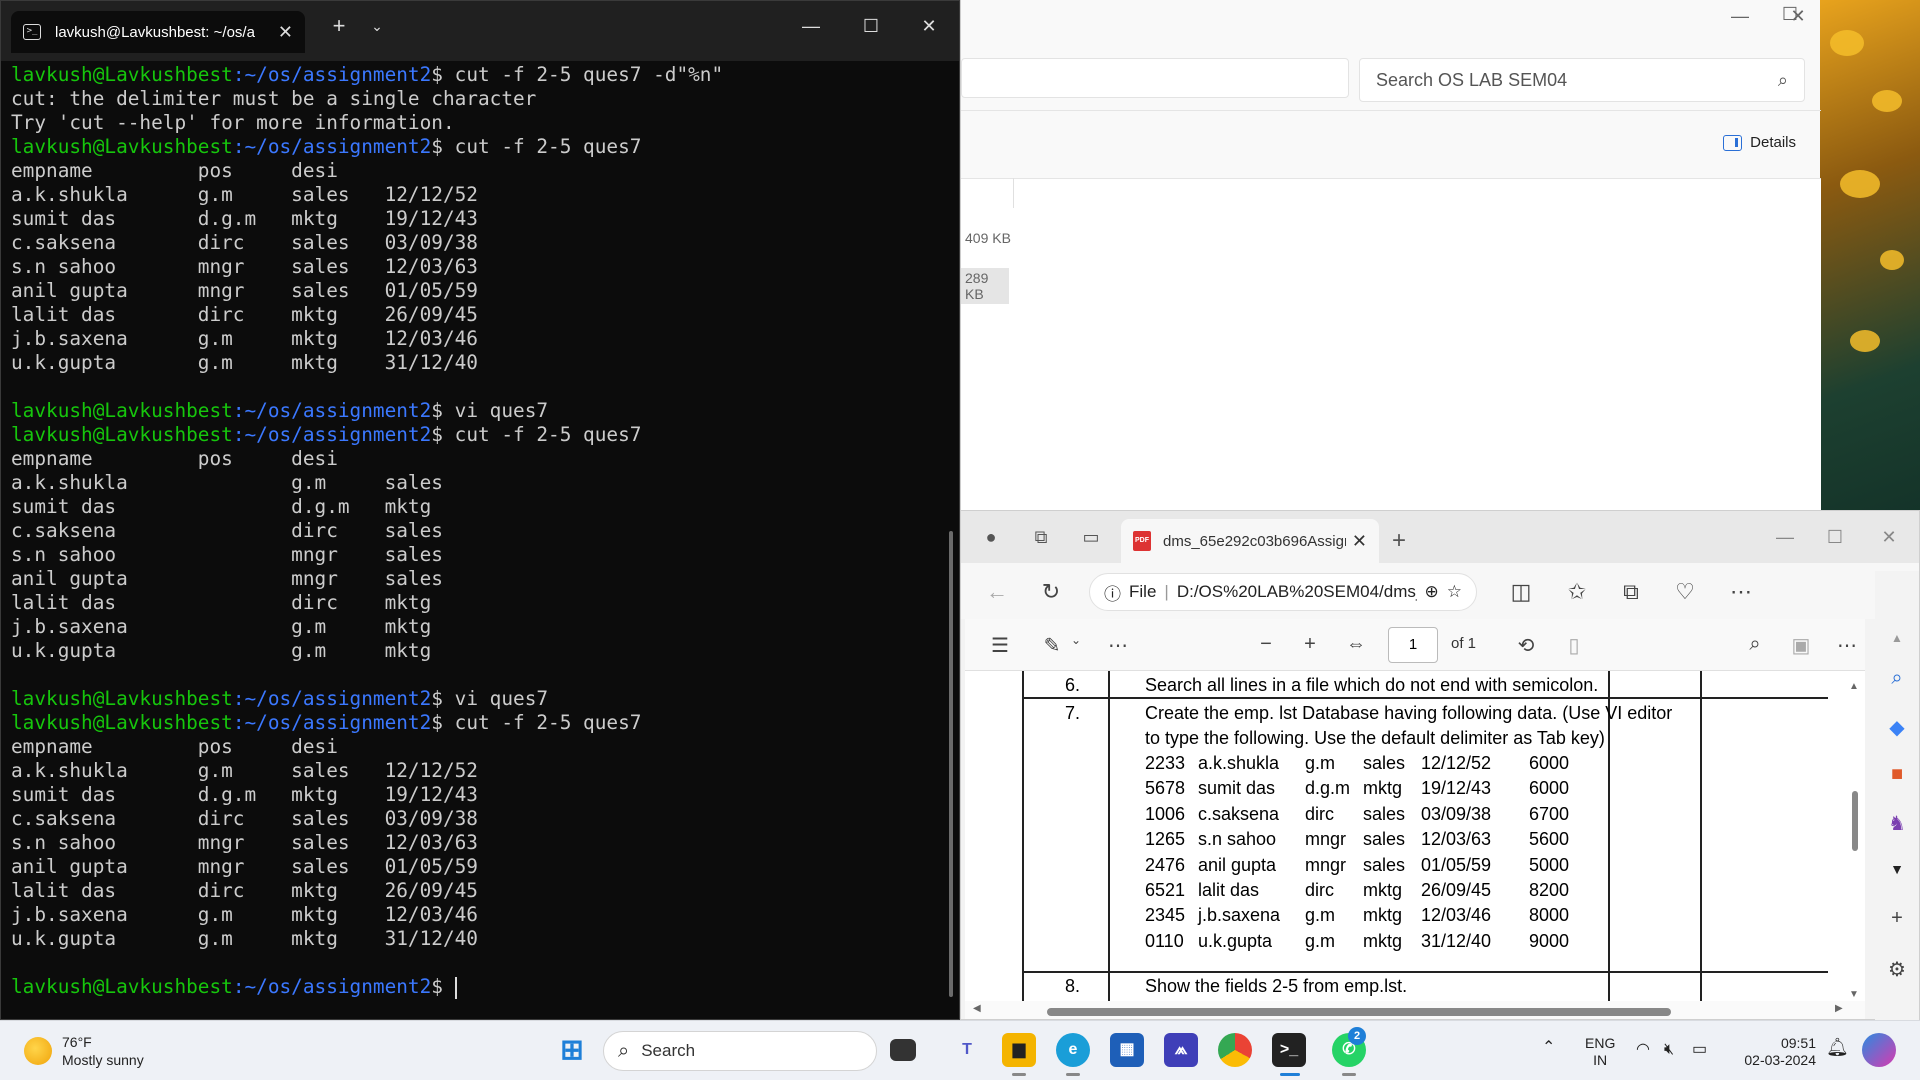  I want to click on table-cell: 2345, so click(1165, 915).